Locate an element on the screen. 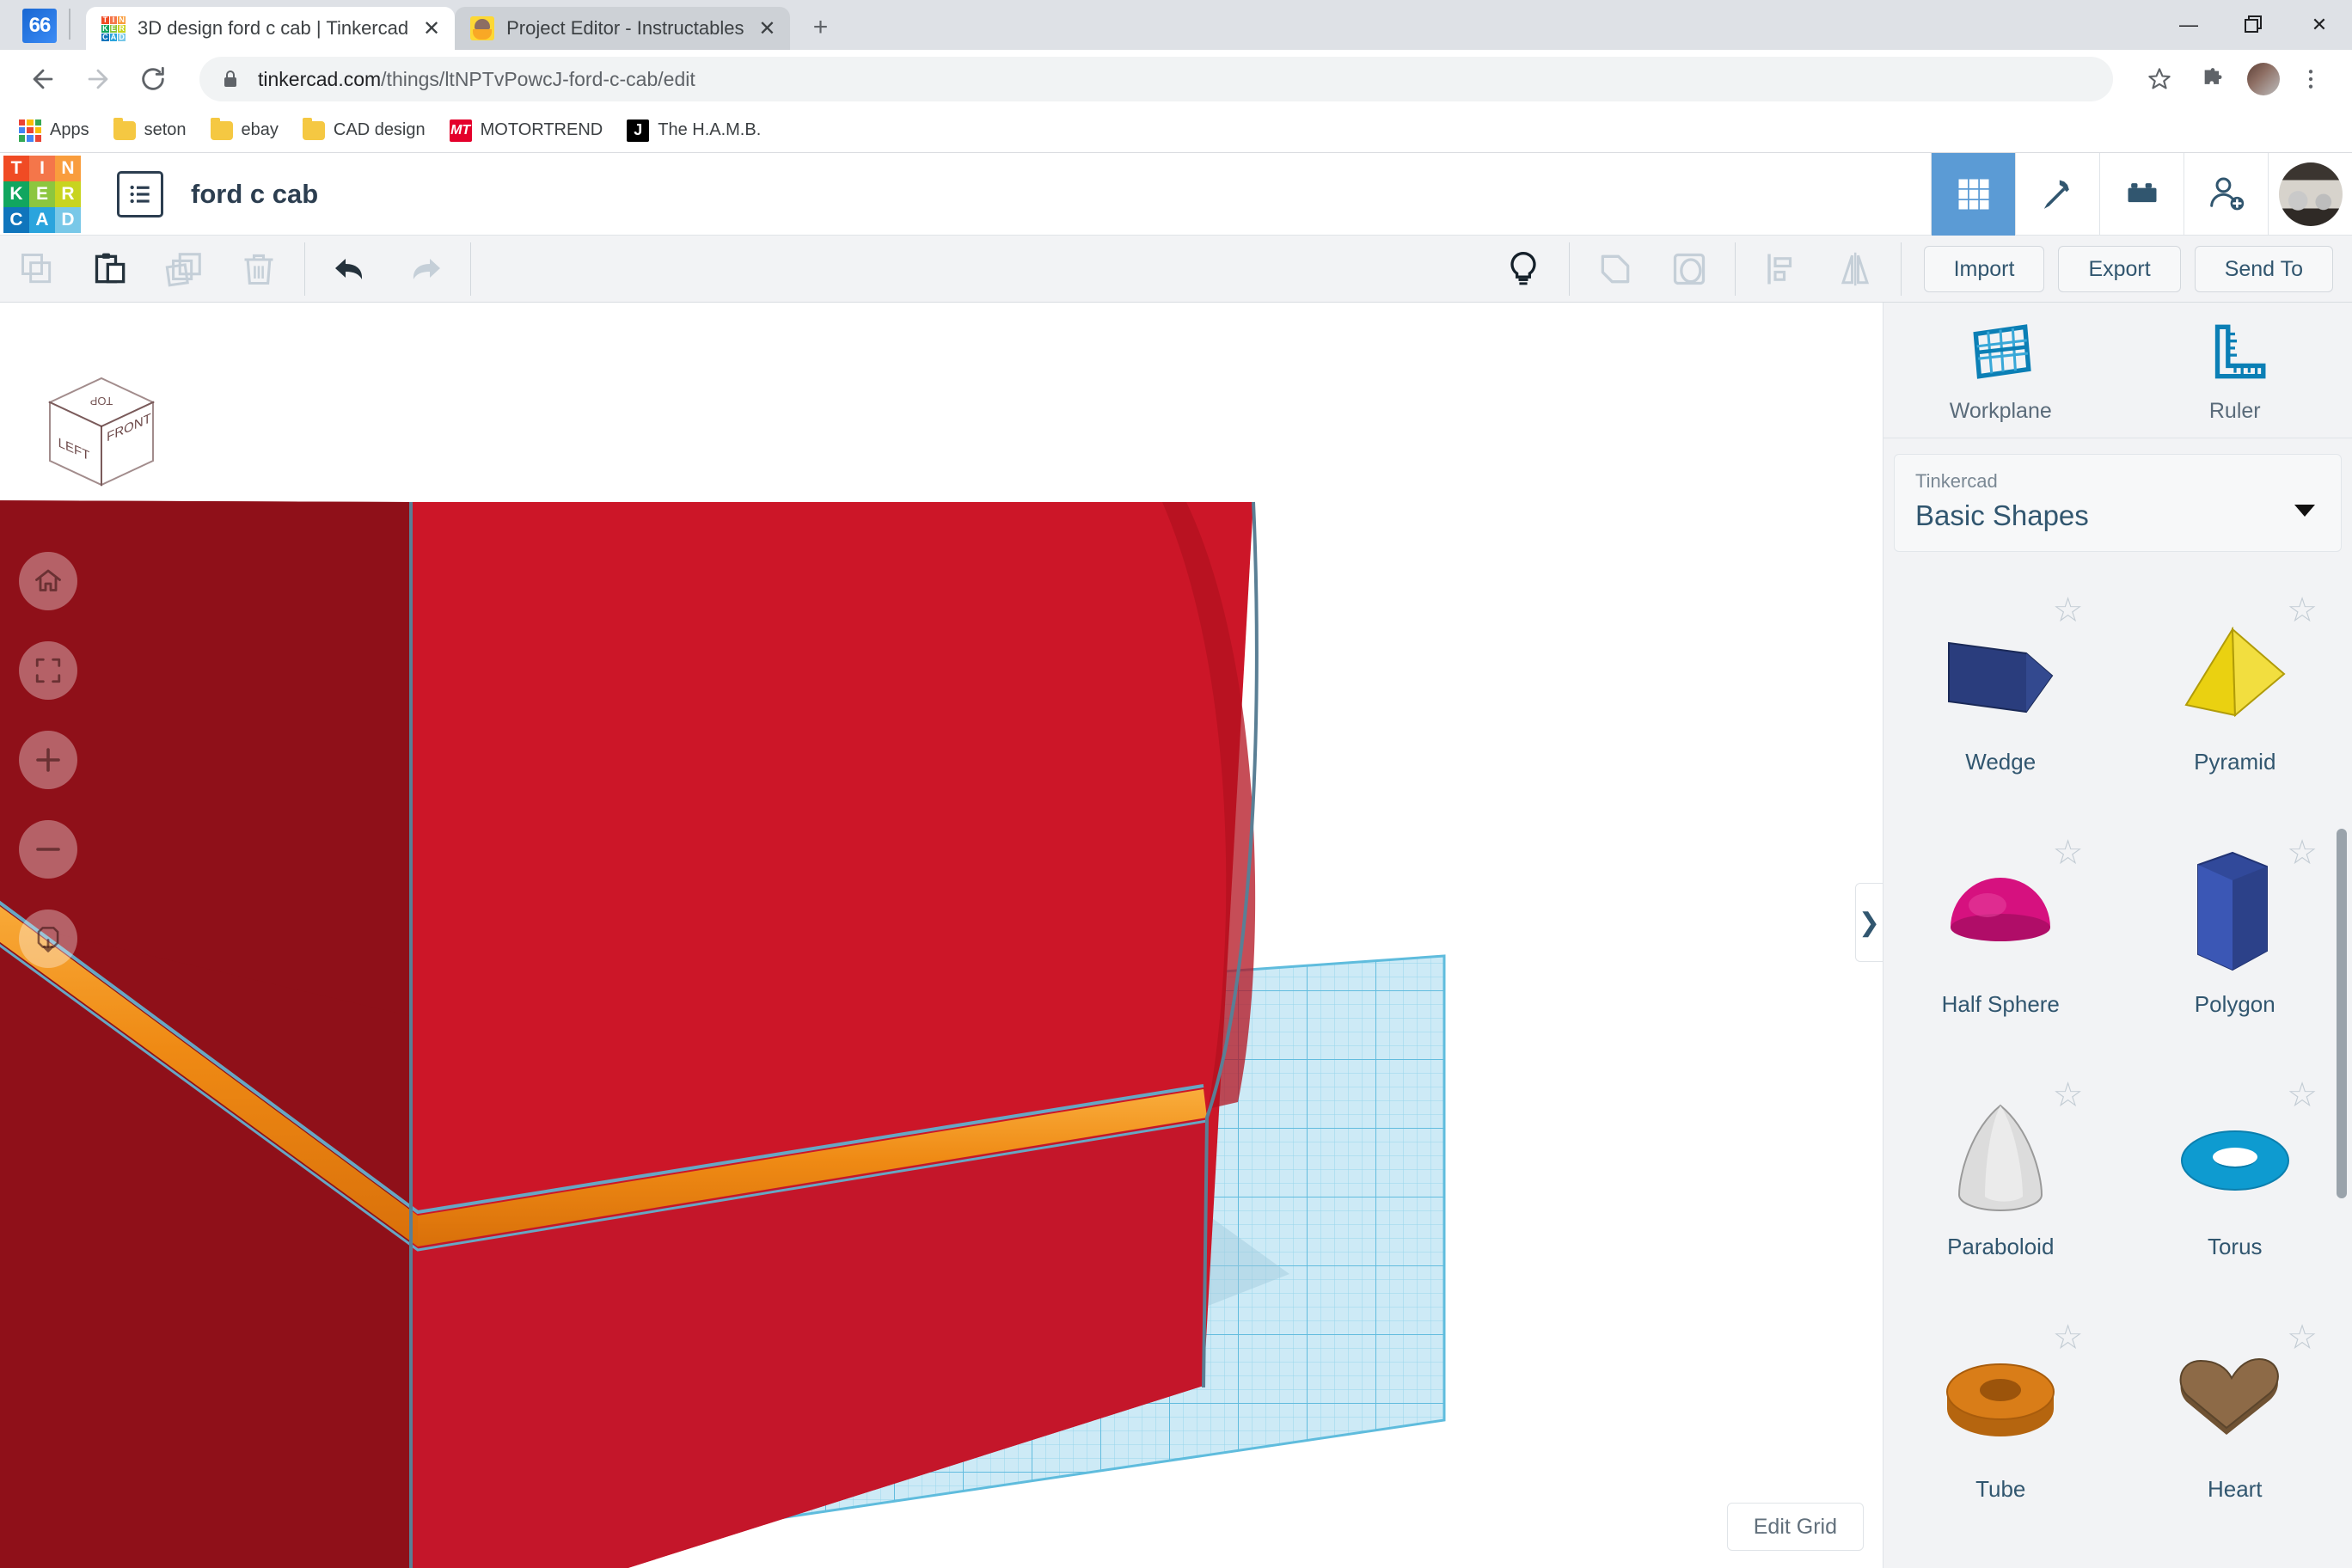 The width and height of the screenshot is (2352, 1568). shape-item-heart: ☆ Heart is located at coordinates (2235, 1417).